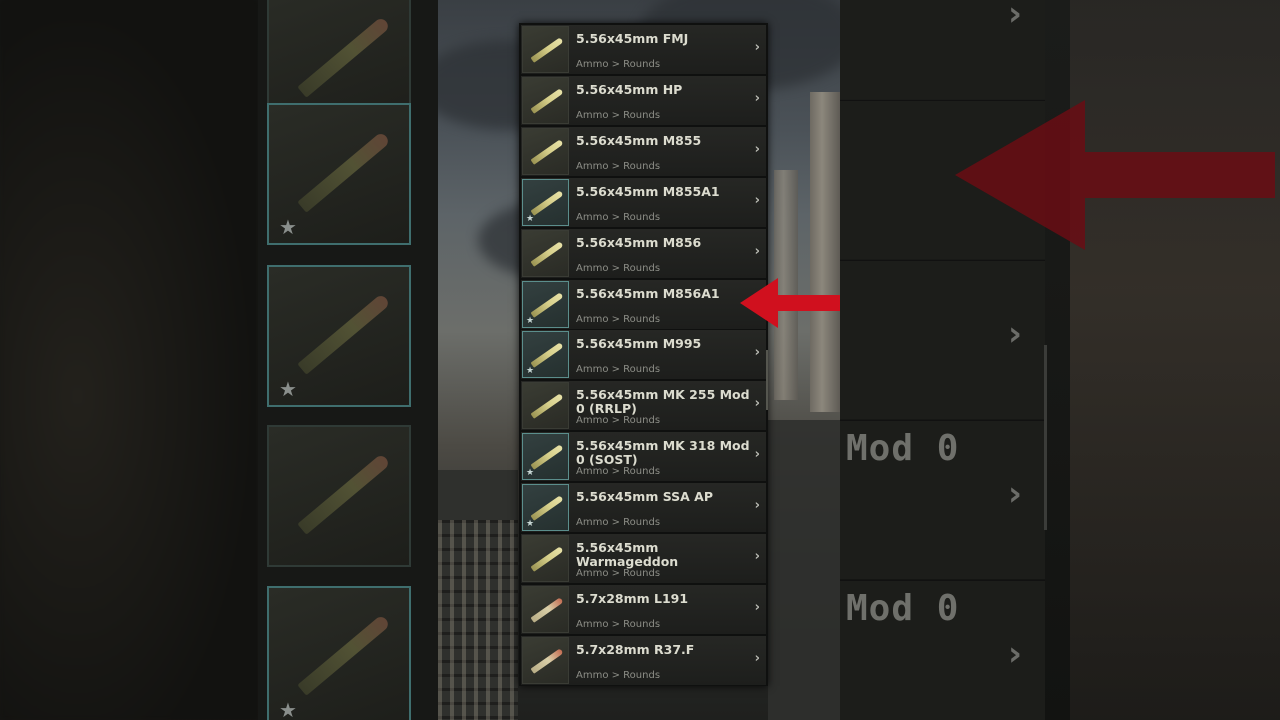 The image size is (1280, 720). Describe the element at coordinates (639, 344) in the screenshot. I see `item-title: 5.56x45mm M995` at that location.